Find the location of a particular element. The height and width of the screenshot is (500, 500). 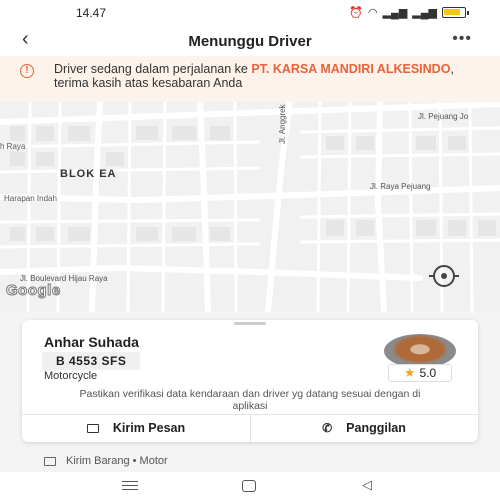

phone-icon: ✆ is located at coordinates (327, 428).